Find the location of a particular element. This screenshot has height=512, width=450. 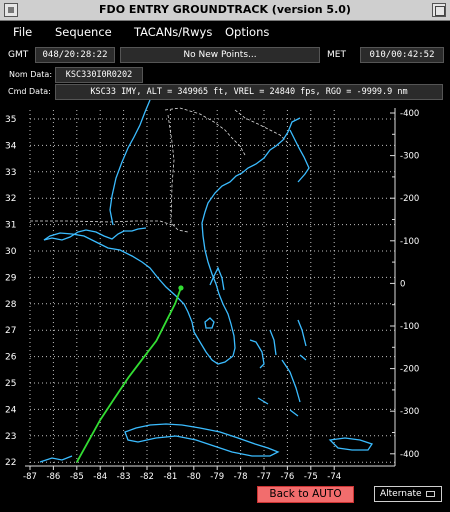

bahamas is located at coordinates (278, 368).